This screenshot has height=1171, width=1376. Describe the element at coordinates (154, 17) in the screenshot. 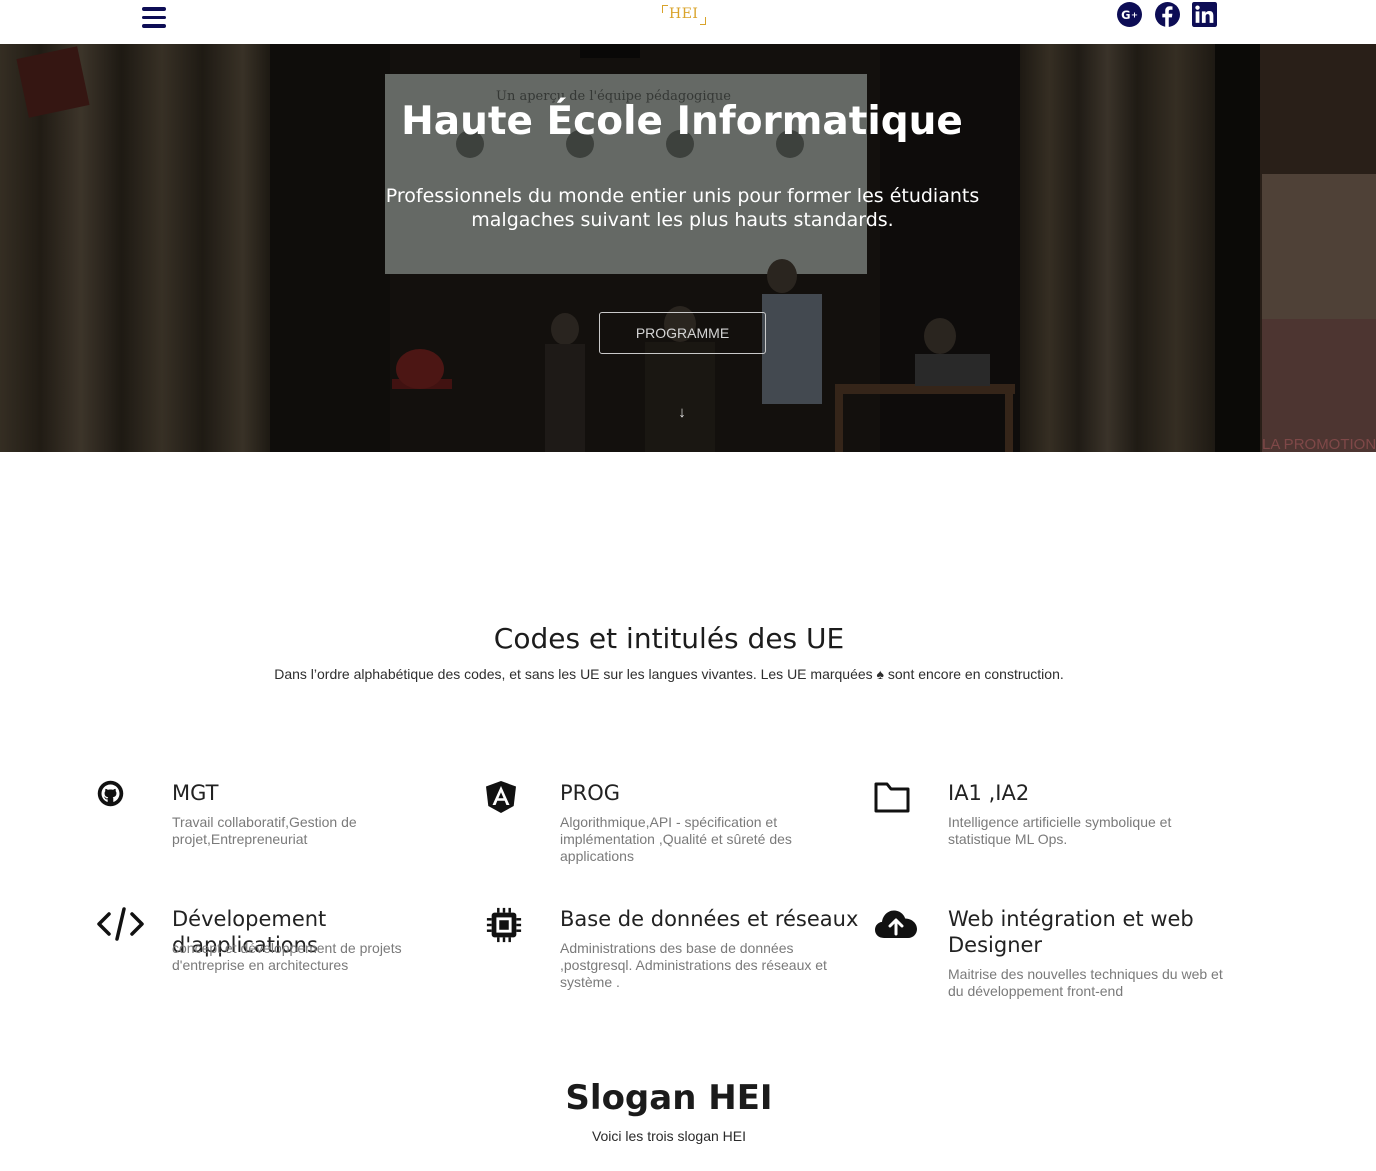

I see `menu-icon` at that location.